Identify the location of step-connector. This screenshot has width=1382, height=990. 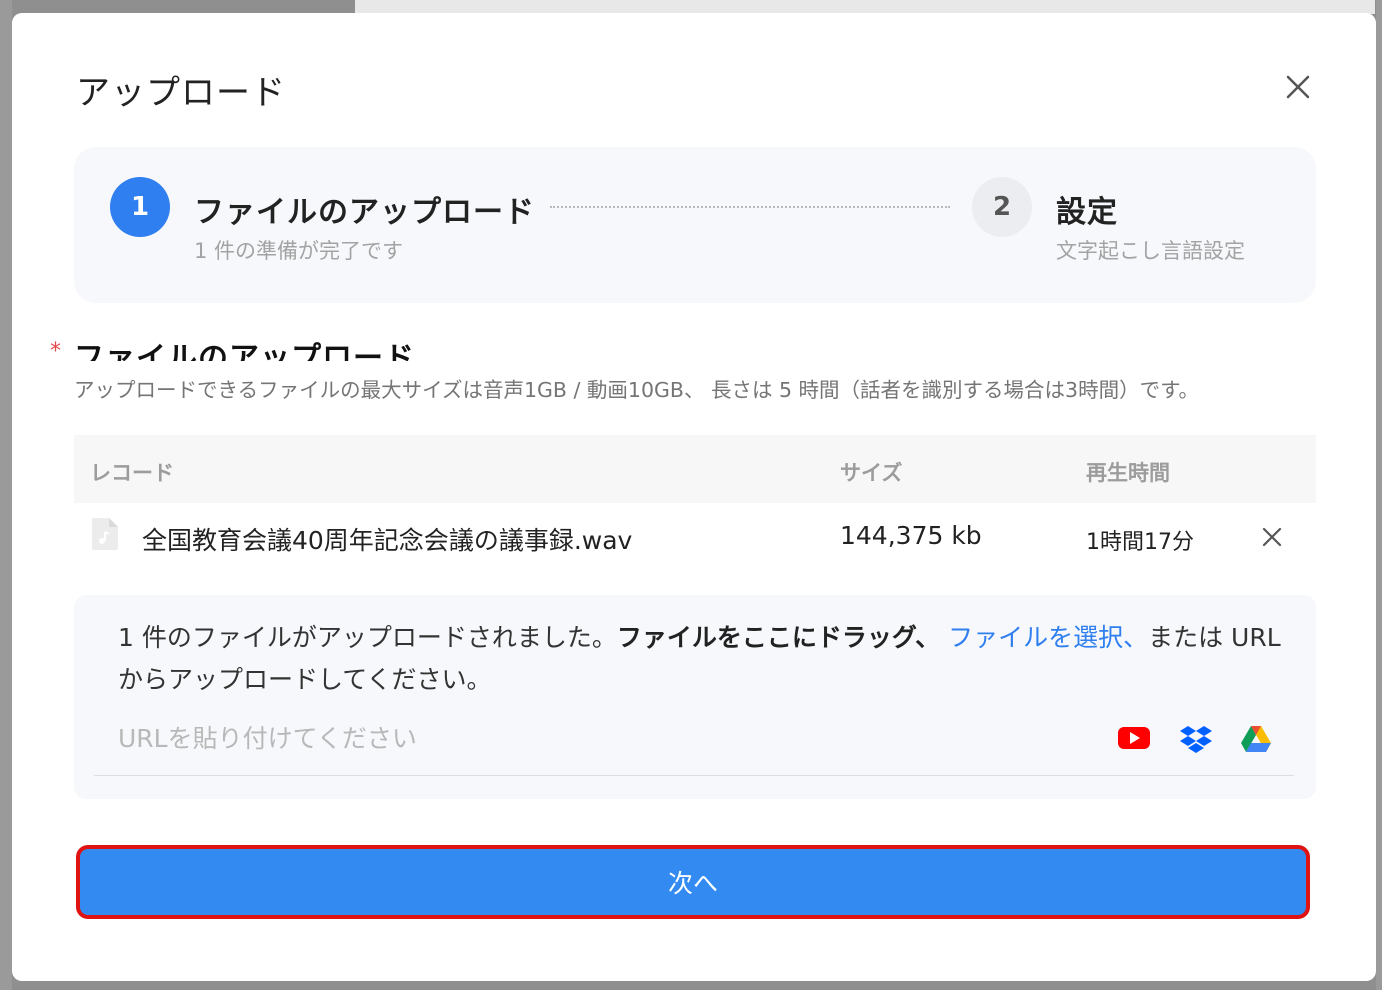
(750, 207).